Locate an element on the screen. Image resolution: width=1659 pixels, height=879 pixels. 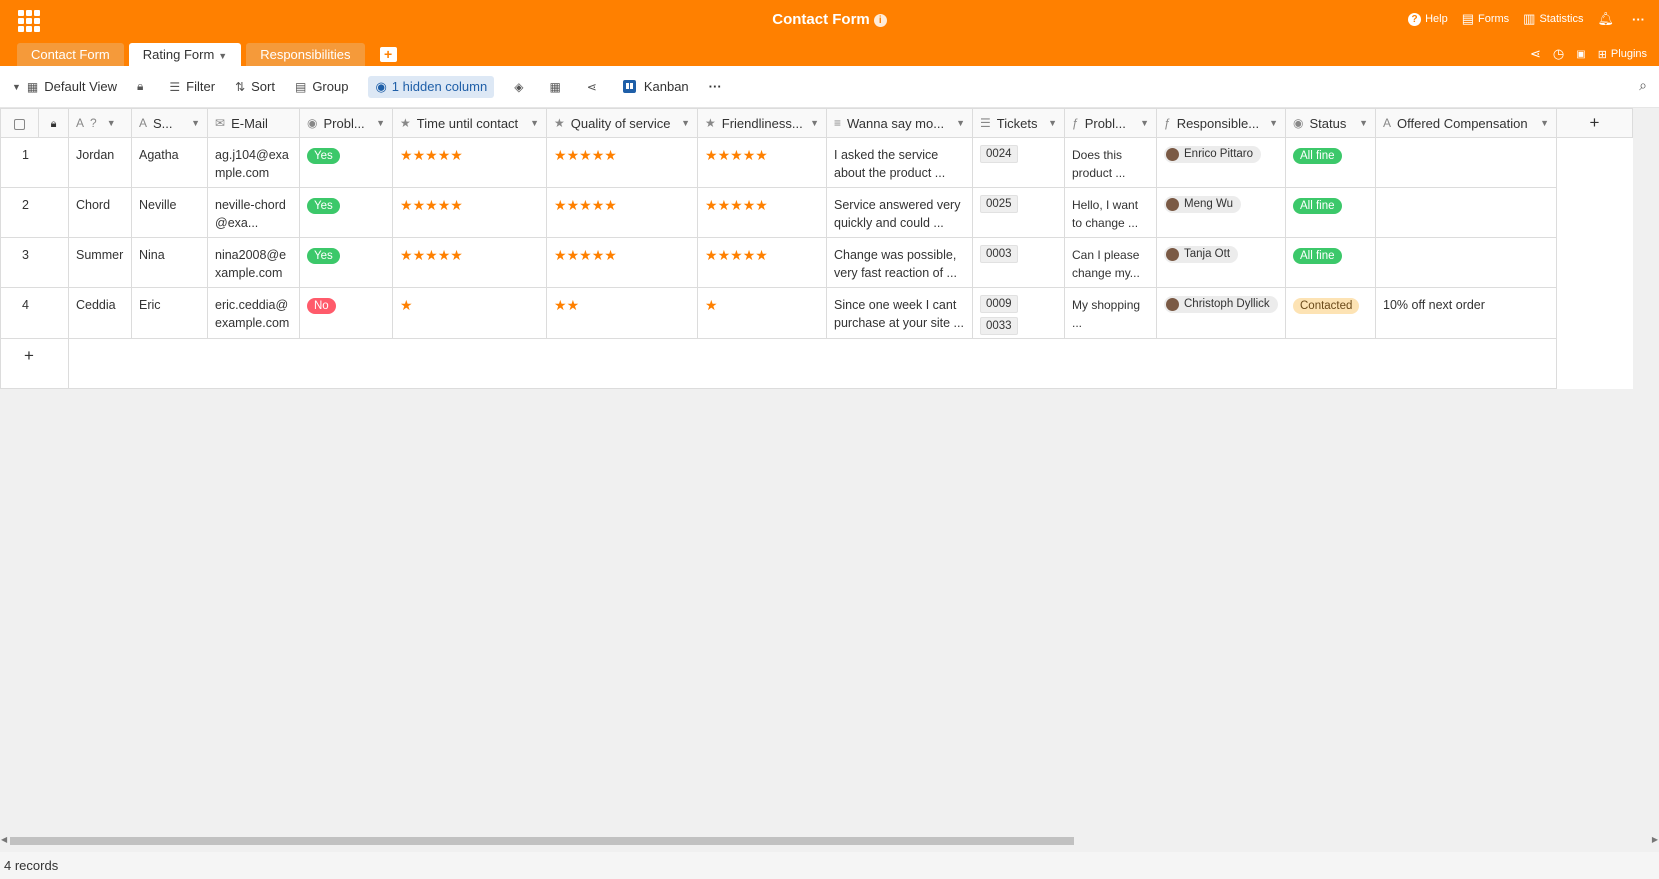
search-icon: ⌕ is located at coordinates (1643, 85).